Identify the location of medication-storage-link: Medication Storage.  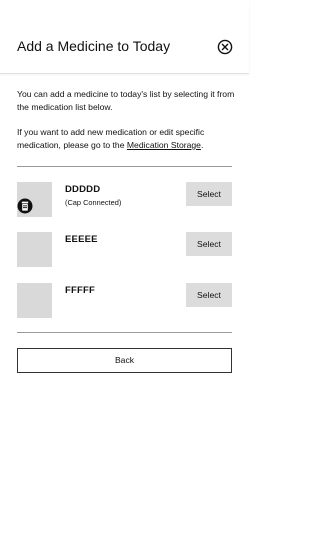
(164, 145).